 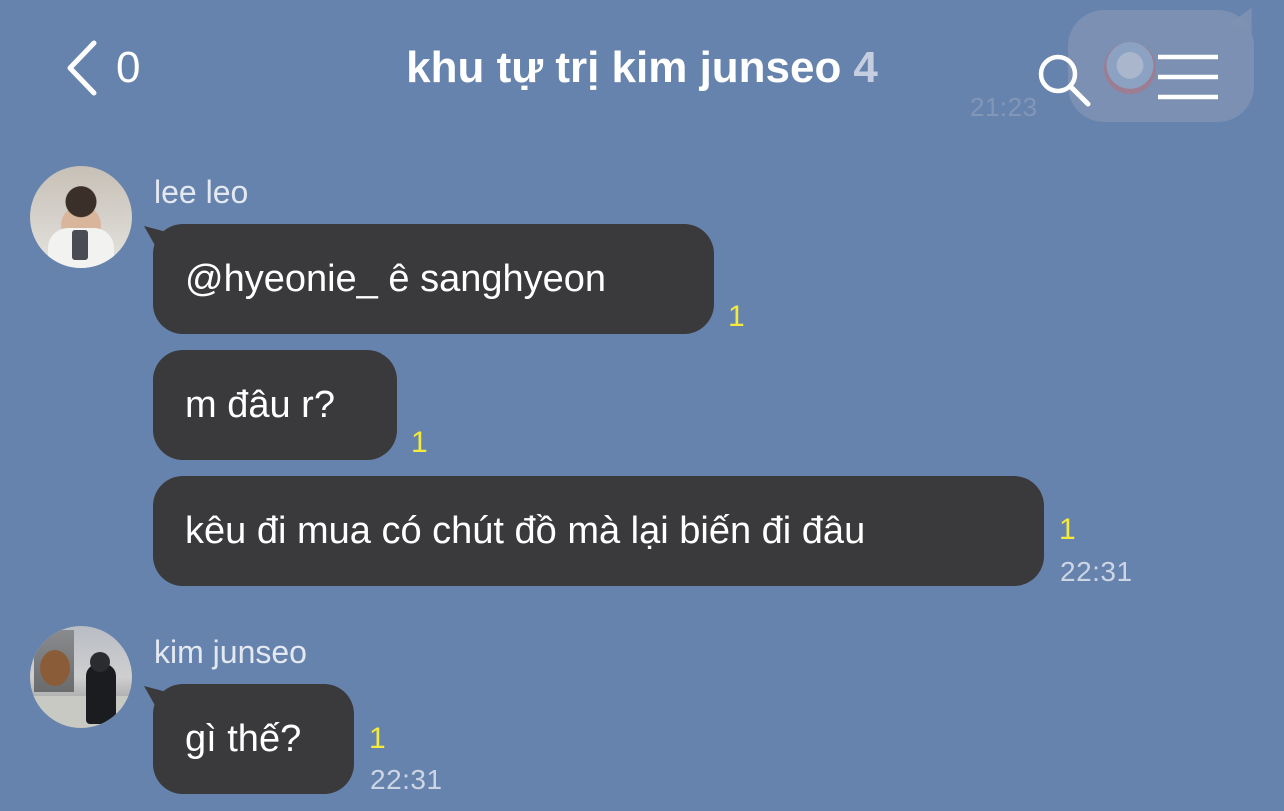 I want to click on back-button: 0, so click(x=102, y=68).